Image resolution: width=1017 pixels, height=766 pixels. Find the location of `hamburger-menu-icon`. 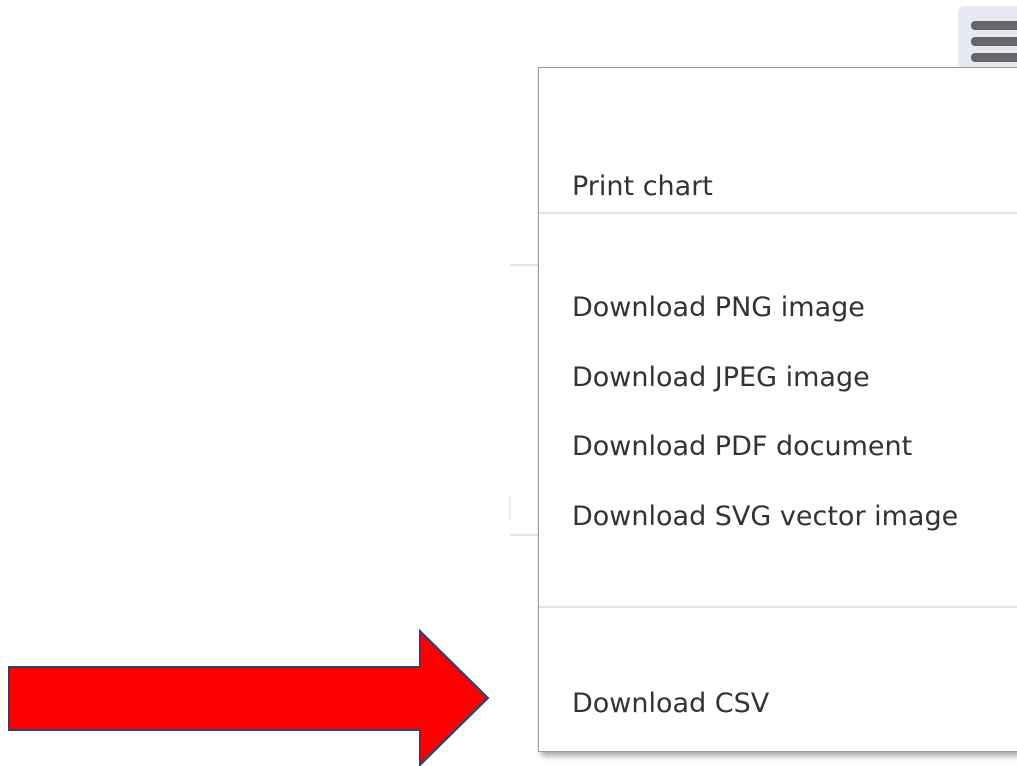

hamburger-menu-icon is located at coordinates (994, 25).